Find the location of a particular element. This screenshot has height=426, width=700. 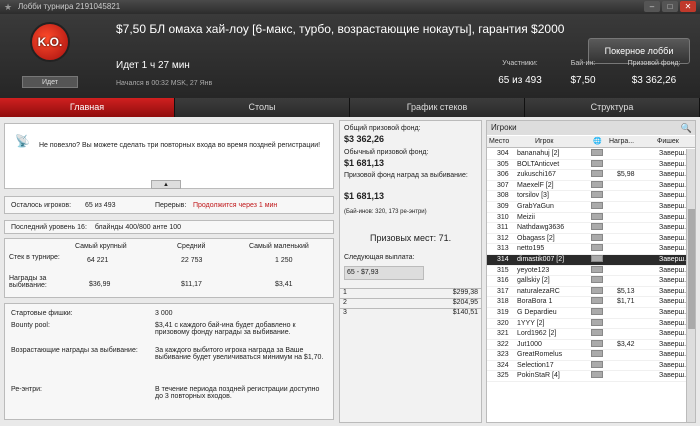

table-row: 307 MaexelF [2] Заверш. is located at coordinates (587, 186).